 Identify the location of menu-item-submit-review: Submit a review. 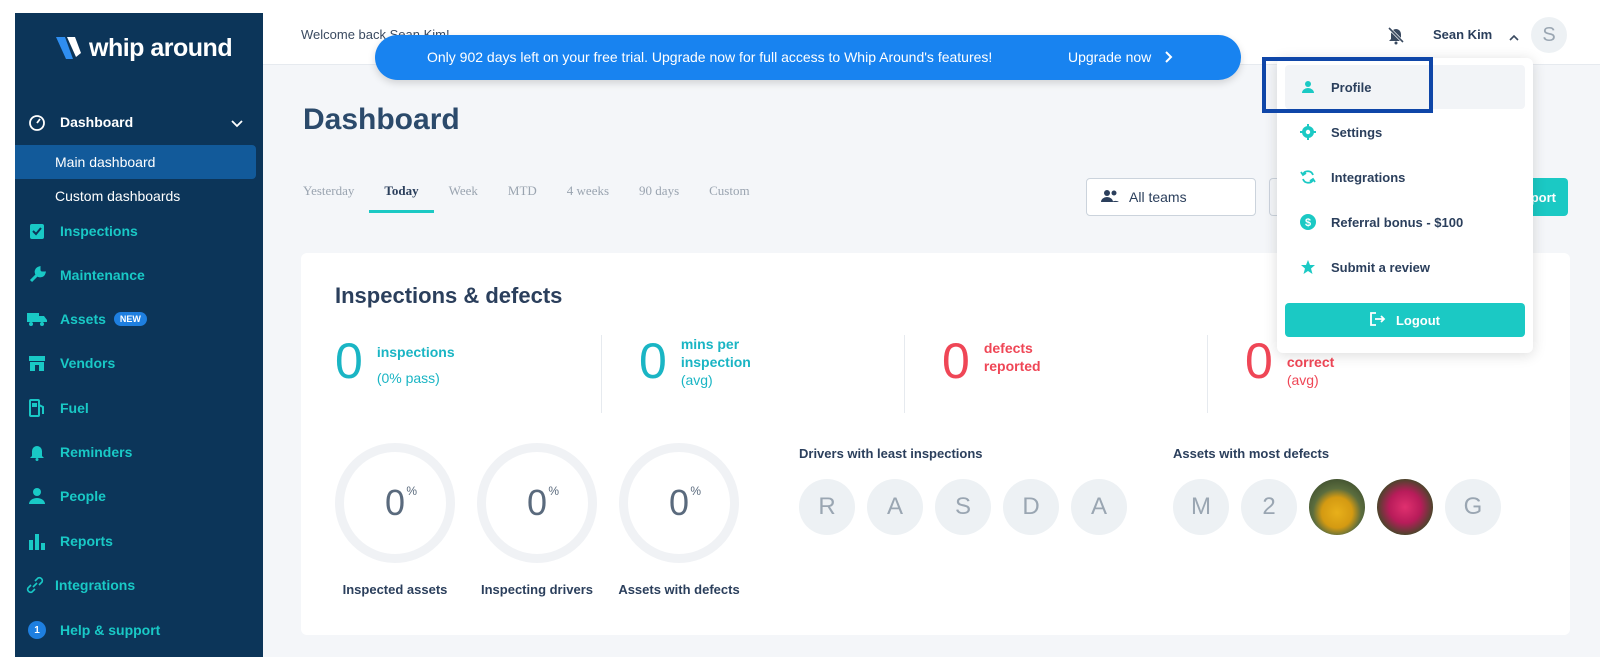
(1405, 267).